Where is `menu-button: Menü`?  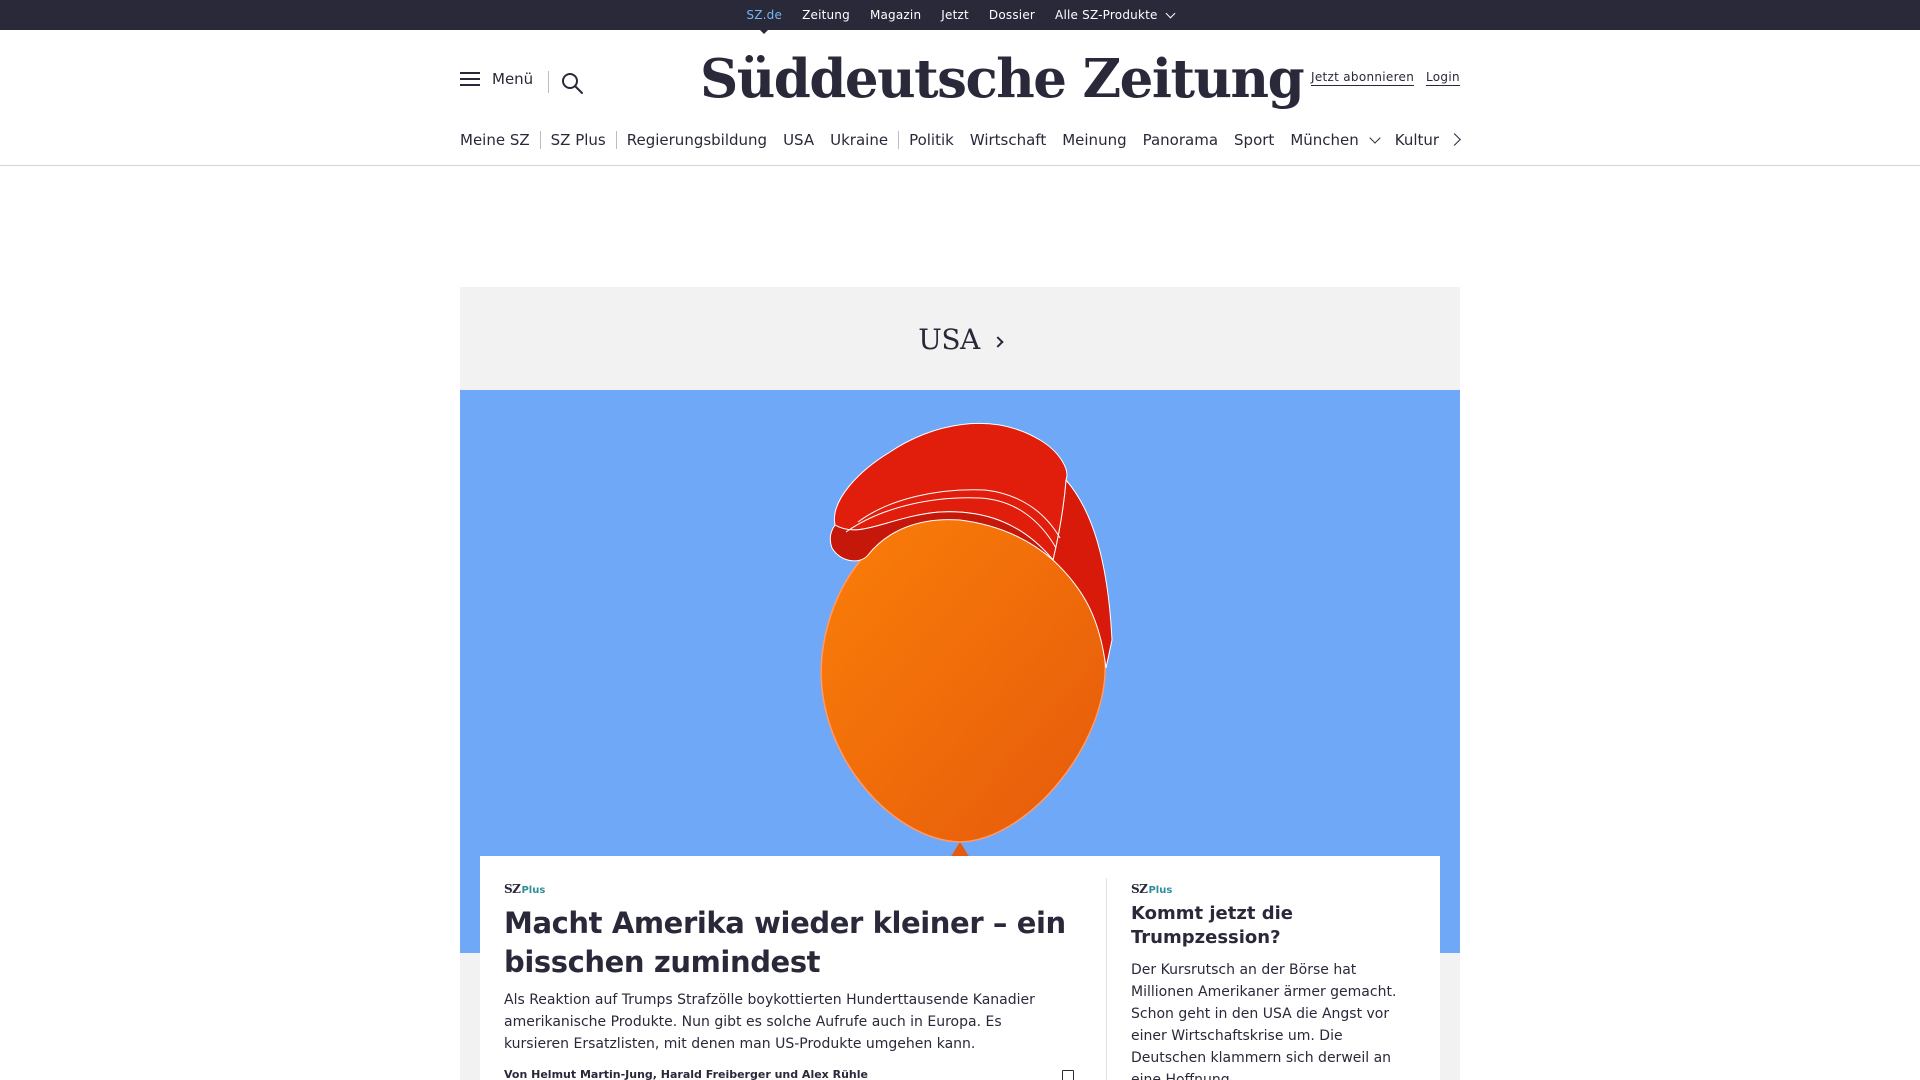 menu-button: Menü is located at coordinates (496, 79).